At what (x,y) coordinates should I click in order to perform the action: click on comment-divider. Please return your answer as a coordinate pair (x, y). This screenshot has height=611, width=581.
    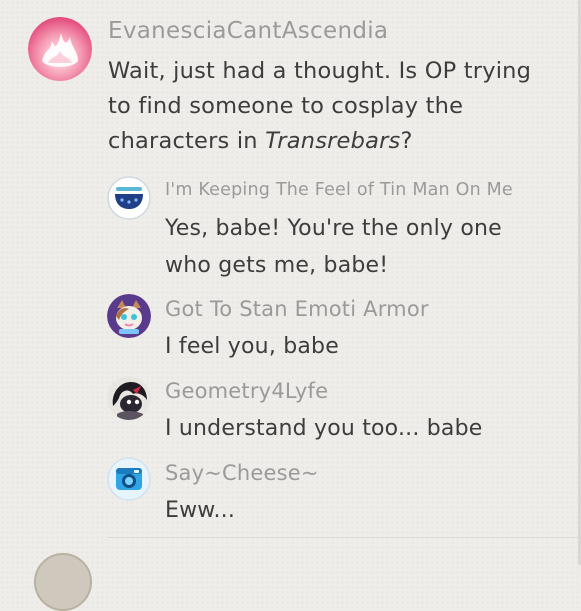
    Looking at the image, I should click on (343, 537).